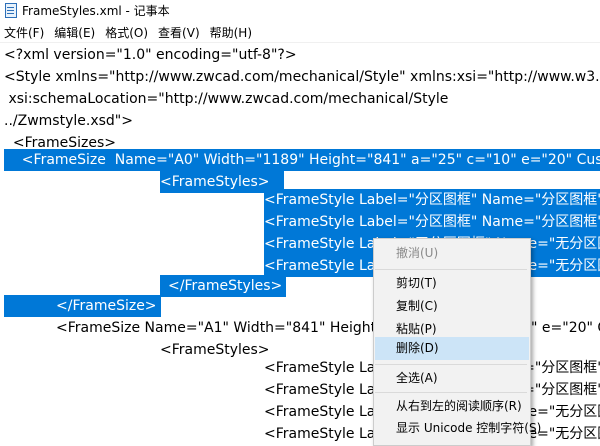 This screenshot has height=446, width=600. I want to click on notepad-icon, so click(11, 10).